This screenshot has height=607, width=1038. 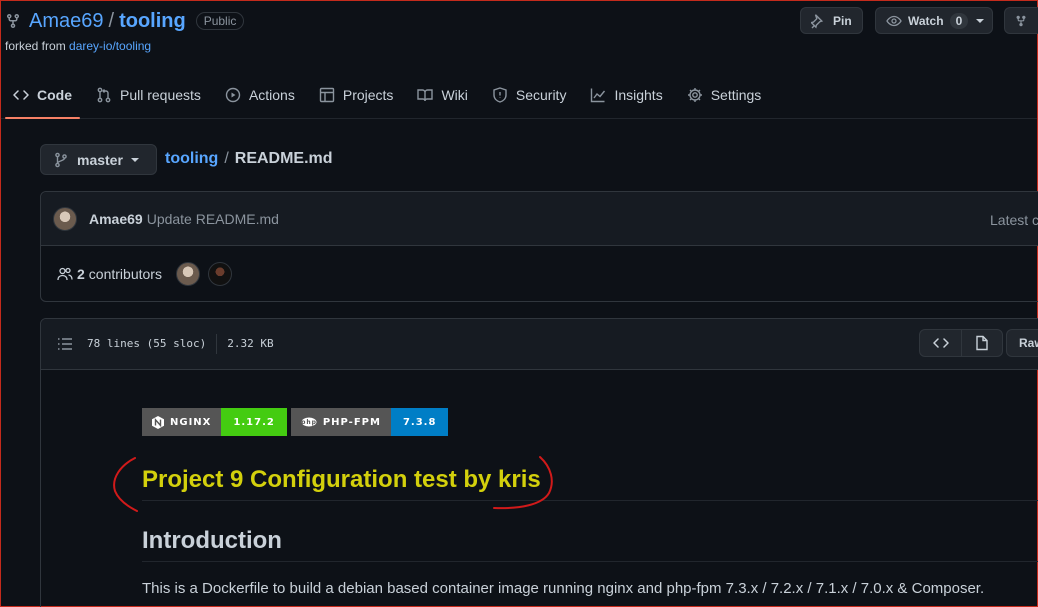 I want to click on tab-settings: Settings, so click(x=724, y=94).